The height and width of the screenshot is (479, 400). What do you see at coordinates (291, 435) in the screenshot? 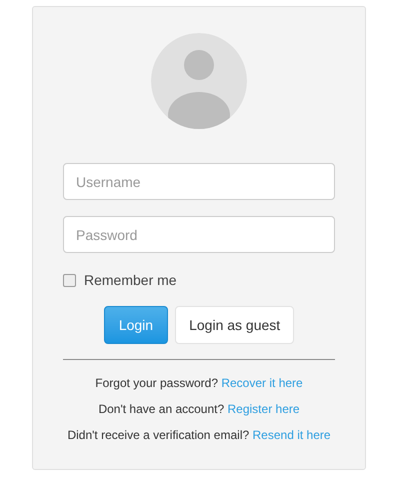
I see `help-link: Resend it here` at bounding box center [291, 435].